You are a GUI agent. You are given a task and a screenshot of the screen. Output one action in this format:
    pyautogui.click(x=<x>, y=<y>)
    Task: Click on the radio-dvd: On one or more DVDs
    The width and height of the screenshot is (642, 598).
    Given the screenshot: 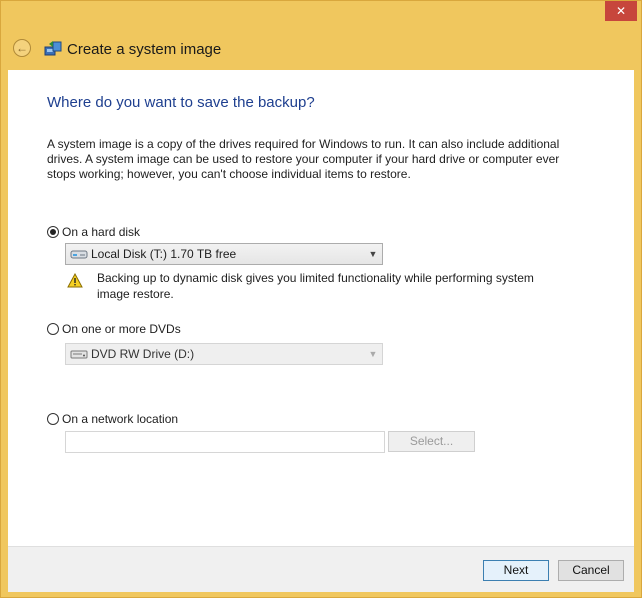 What is the action you would take?
    pyautogui.click(x=114, y=329)
    